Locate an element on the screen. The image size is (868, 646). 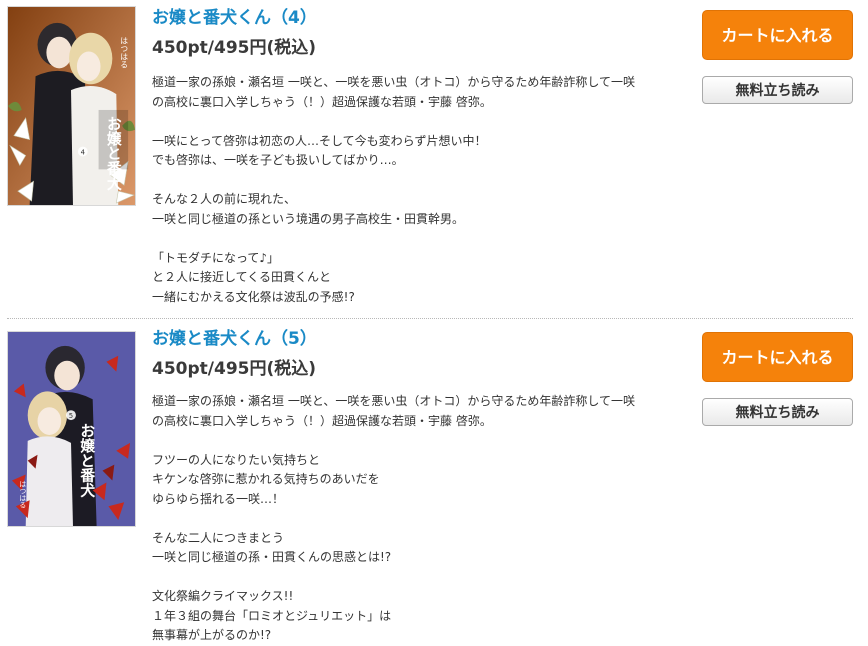
description-line: そんな２人の前に現れた、 is located at coordinates (224, 199).